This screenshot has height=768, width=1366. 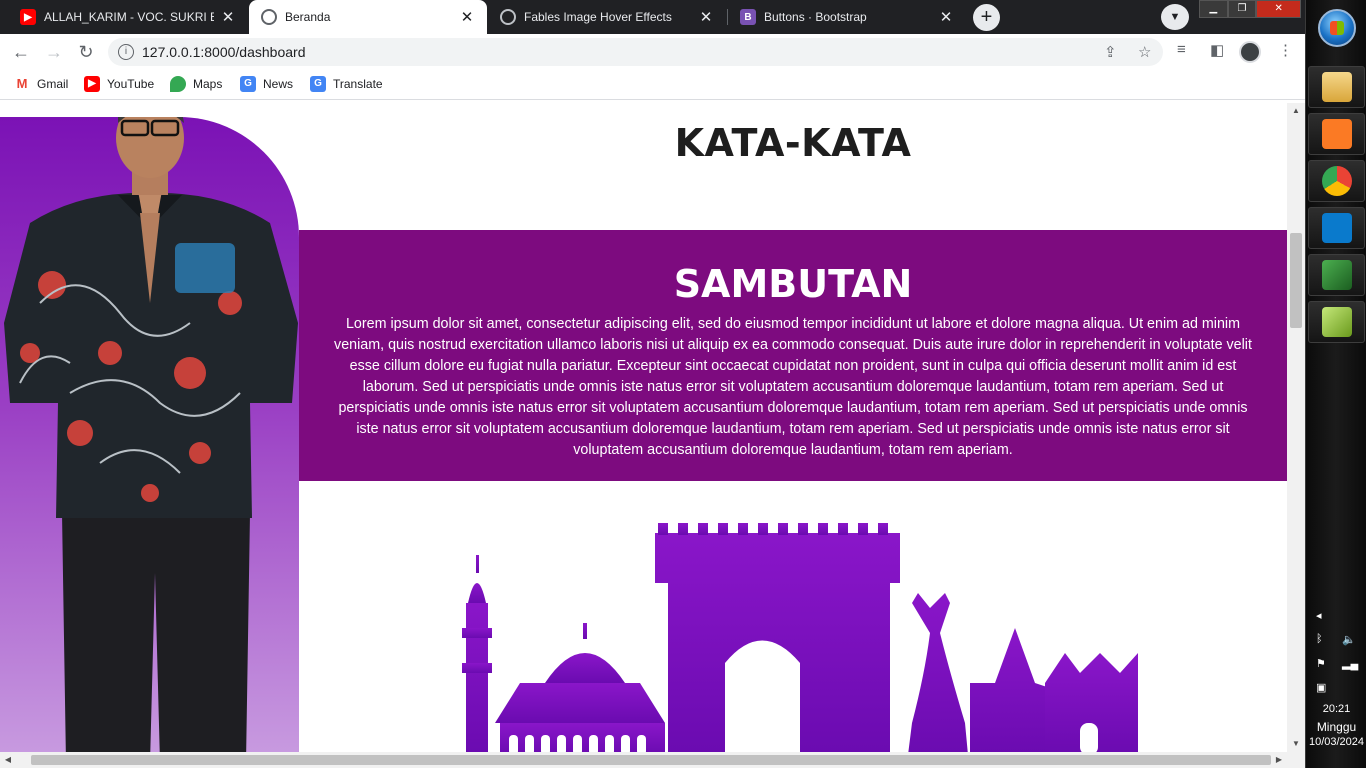 What do you see at coordinates (1242, 9) in the screenshot?
I see `restore-button: ❐` at bounding box center [1242, 9].